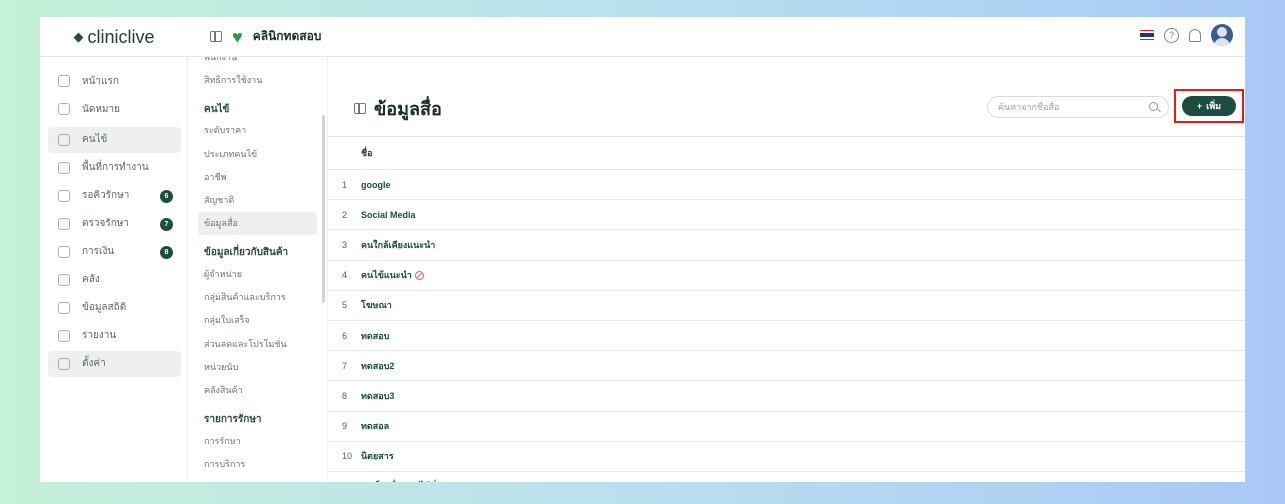  Describe the element at coordinates (78, 36) in the screenshot. I see `leaf-icon: ◆` at that location.